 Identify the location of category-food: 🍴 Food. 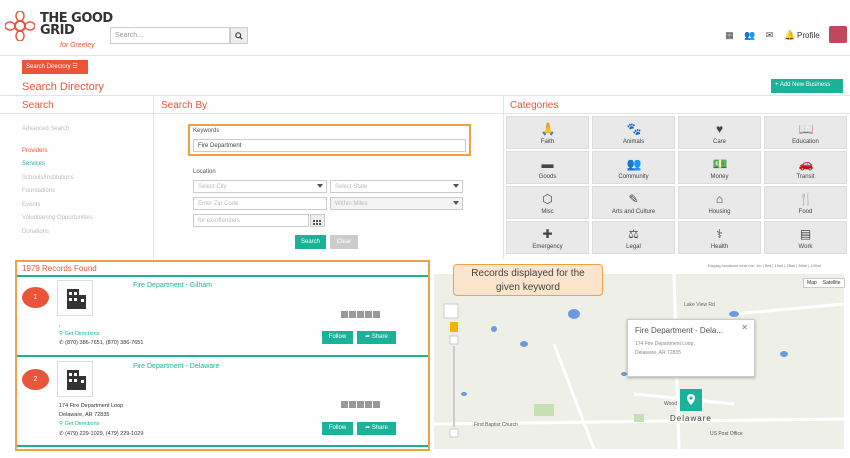
(805, 202).